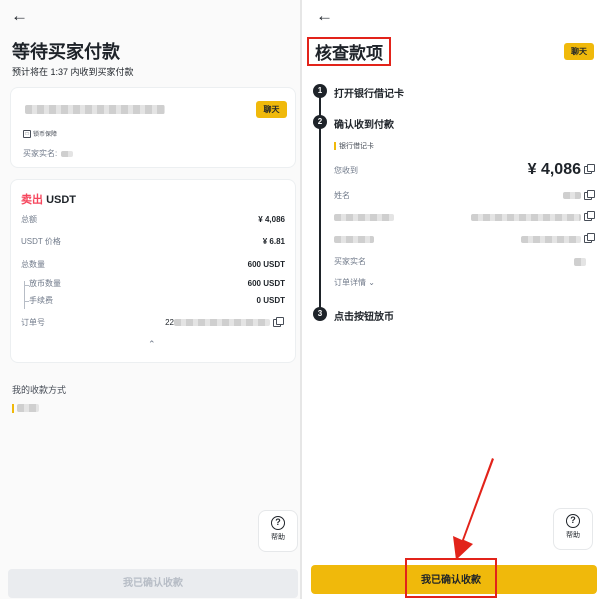 The image size is (600, 599). Describe the element at coordinates (153, 583) in the screenshot. I see `confirm-received-button-disabled: 我已确认收款` at that location.